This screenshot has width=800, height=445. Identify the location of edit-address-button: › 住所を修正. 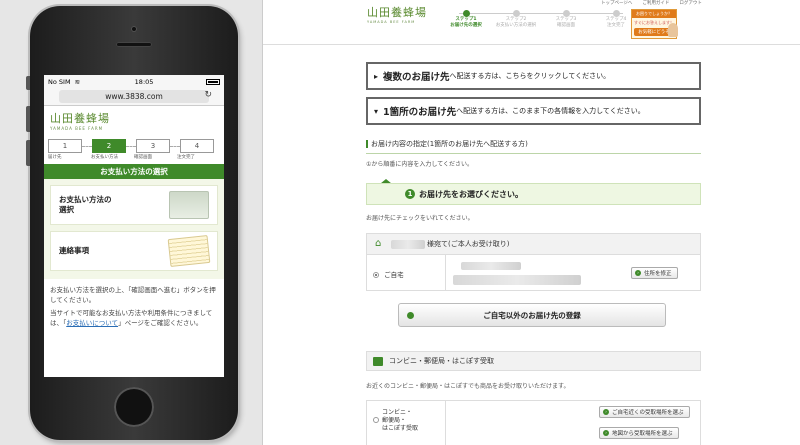
(654, 273).